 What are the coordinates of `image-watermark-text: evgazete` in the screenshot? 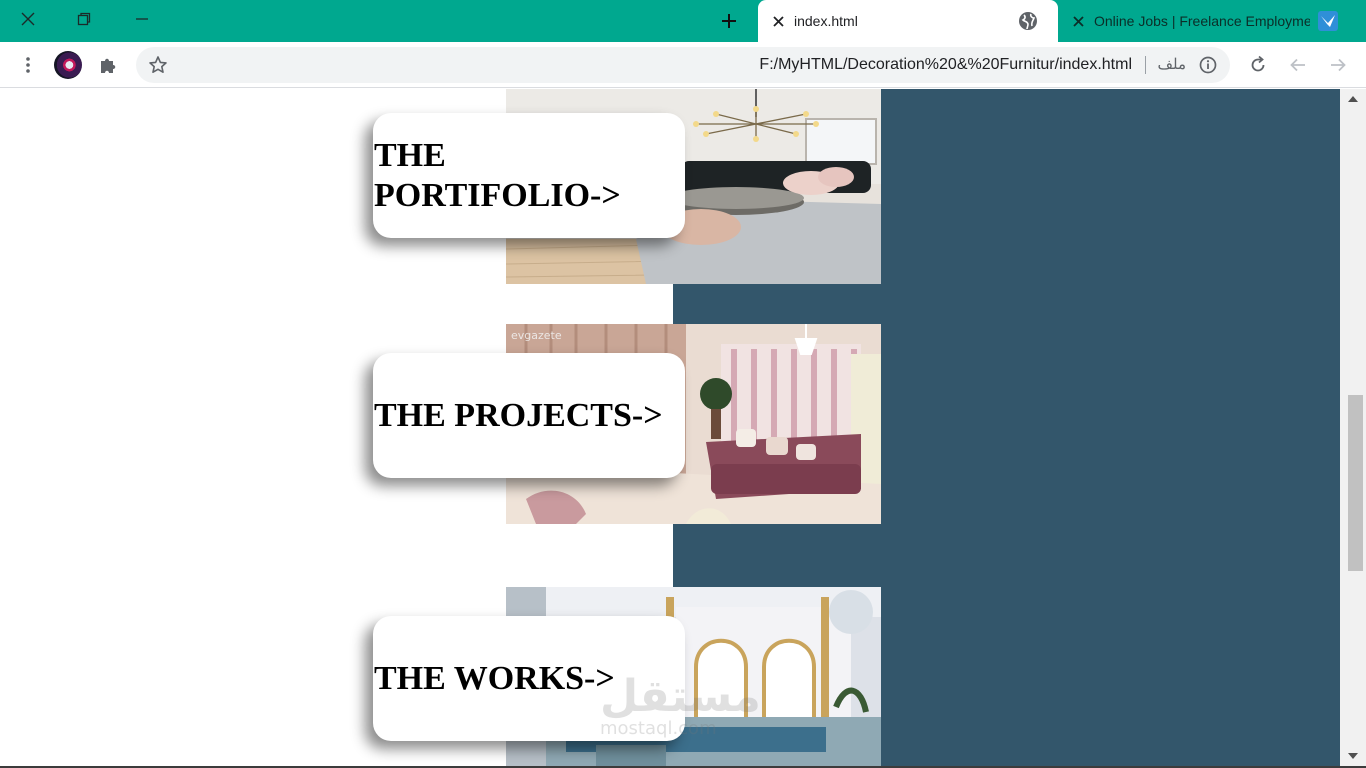 It's located at (536, 335).